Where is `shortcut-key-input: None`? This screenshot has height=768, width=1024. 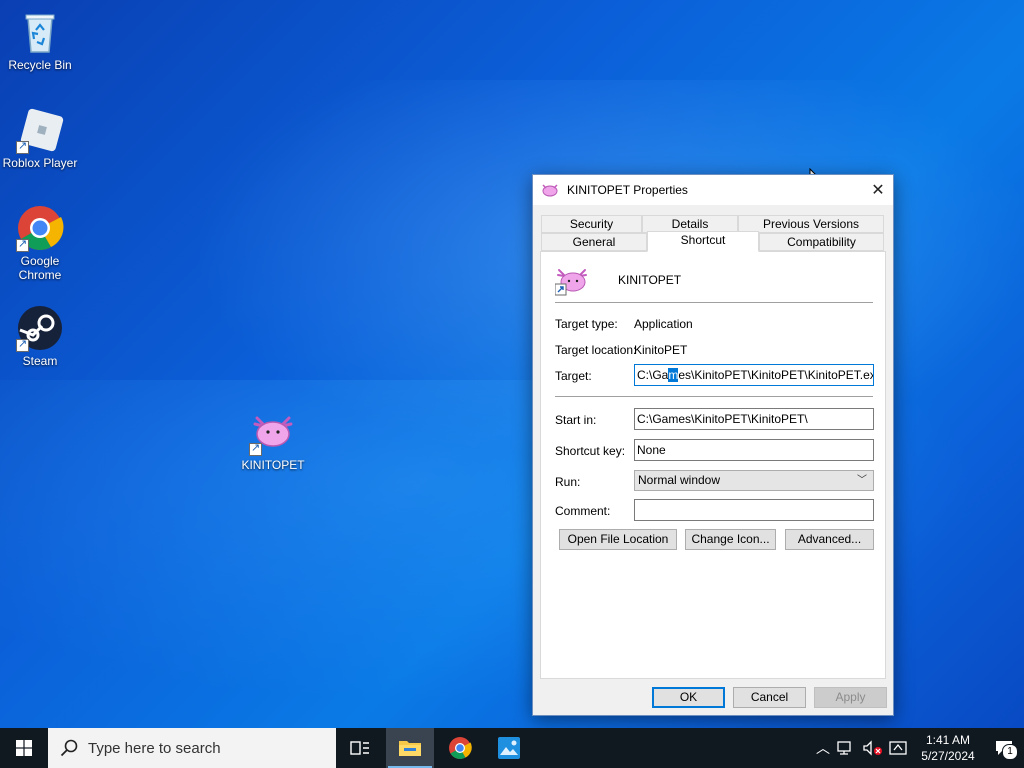
shortcut-key-input: None is located at coordinates (754, 450).